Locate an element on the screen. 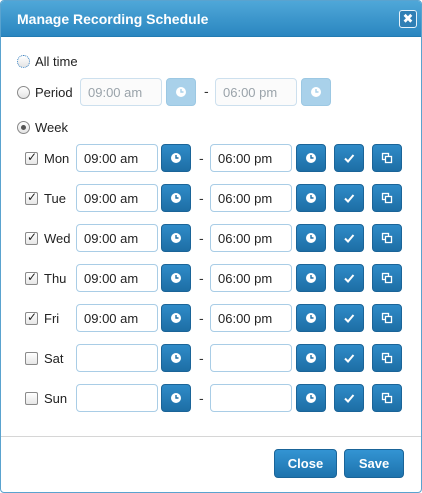  dialog-title: Manage Recording Schedule is located at coordinates (113, 19).